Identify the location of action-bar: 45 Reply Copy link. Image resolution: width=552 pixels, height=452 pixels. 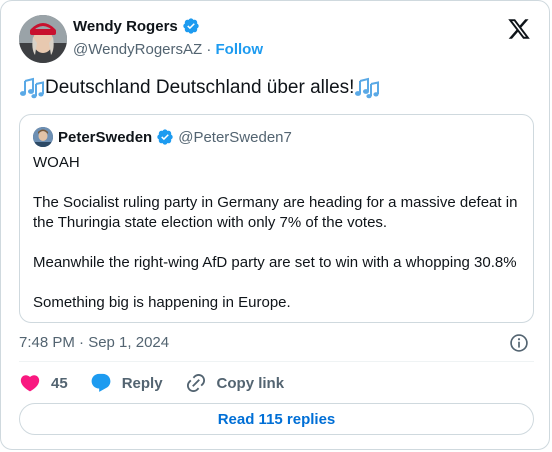
(162, 383).